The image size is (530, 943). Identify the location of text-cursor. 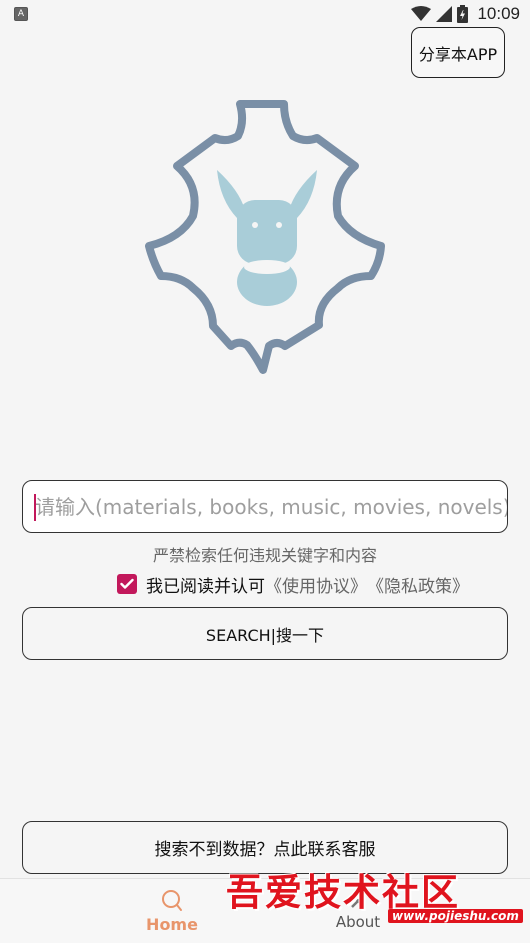
(35, 507).